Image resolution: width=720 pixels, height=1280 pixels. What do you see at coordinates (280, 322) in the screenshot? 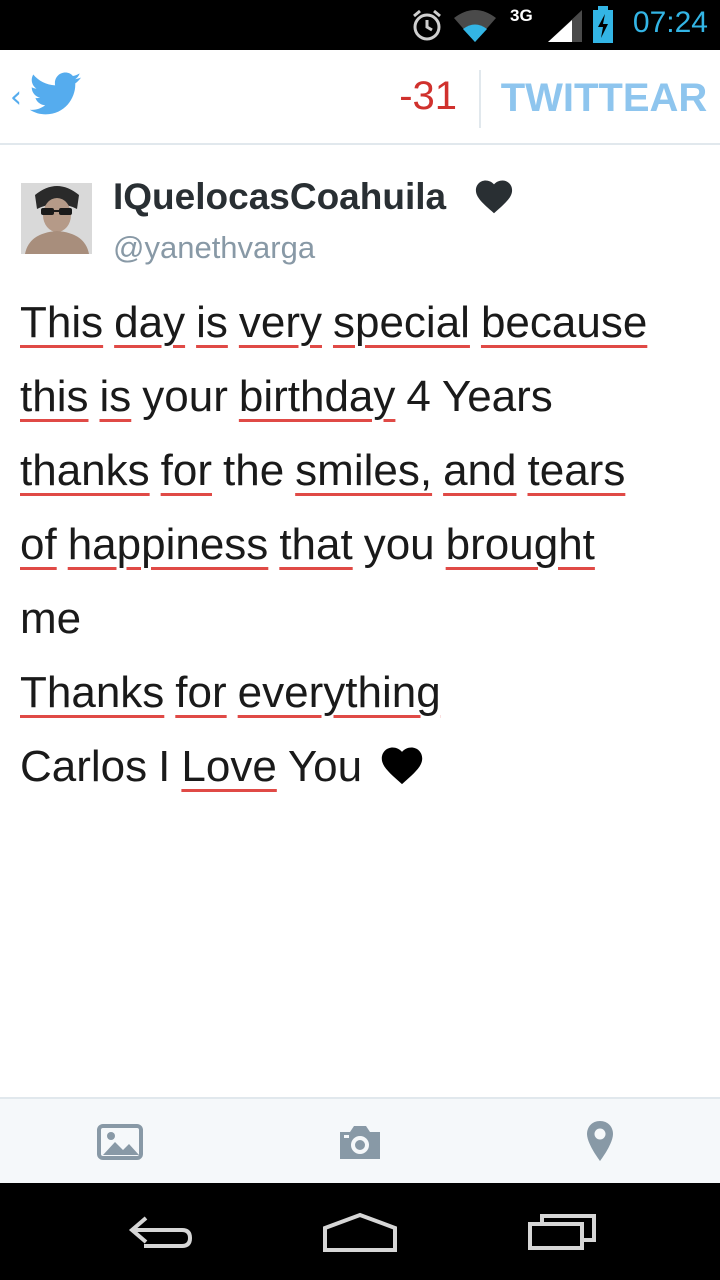
I see `word: very` at bounding box center [280, 322].